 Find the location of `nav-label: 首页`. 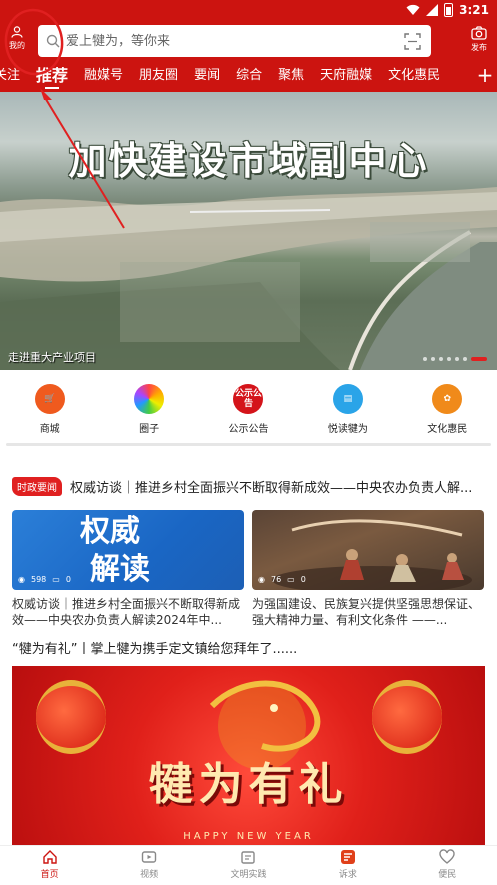

nav-label: 首页 is located at coordinates (49, 875).